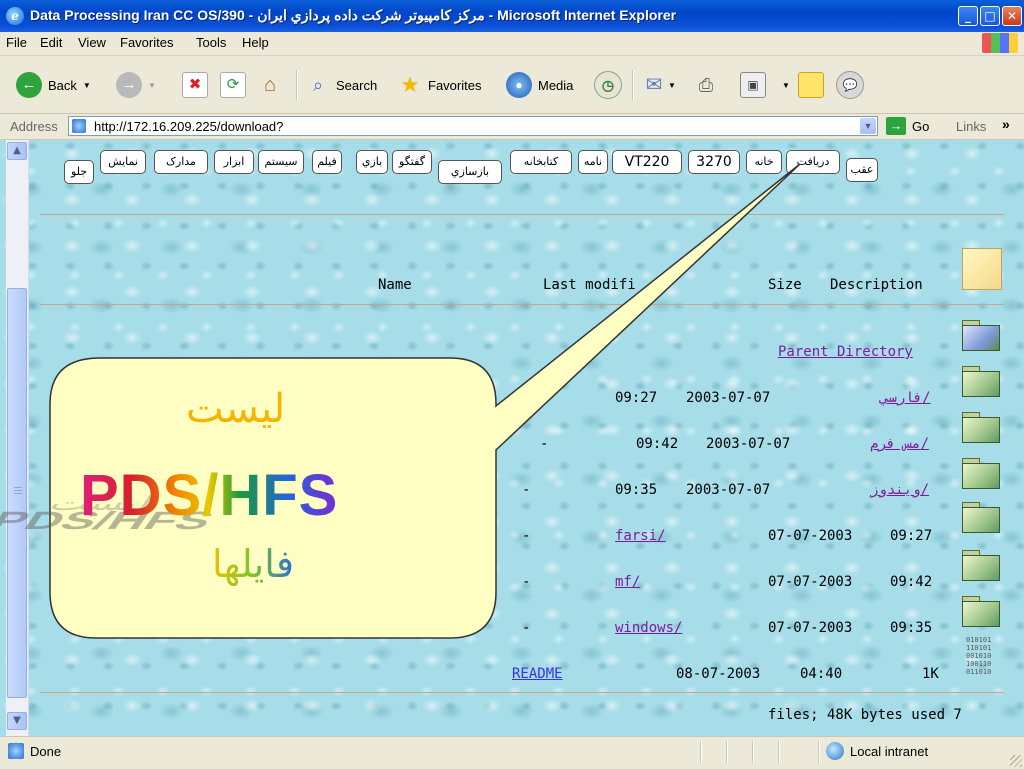 The width and height of the screenshot is (1024, 769). I want to click on notes-button, so click(811, 85).